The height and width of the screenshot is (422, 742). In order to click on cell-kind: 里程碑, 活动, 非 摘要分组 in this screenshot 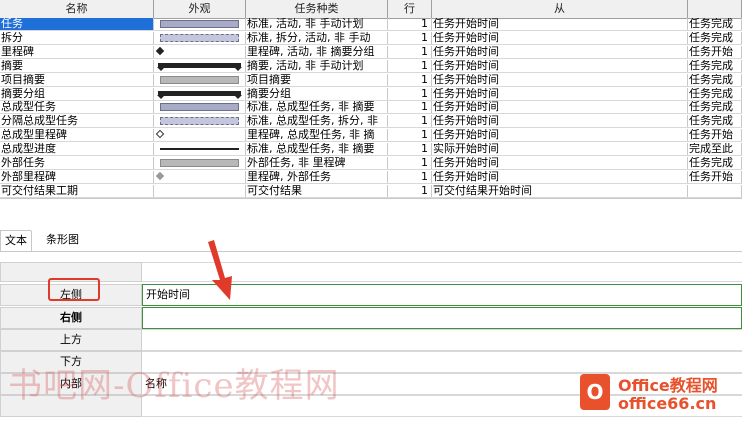, I will do `click(317, 51)`.